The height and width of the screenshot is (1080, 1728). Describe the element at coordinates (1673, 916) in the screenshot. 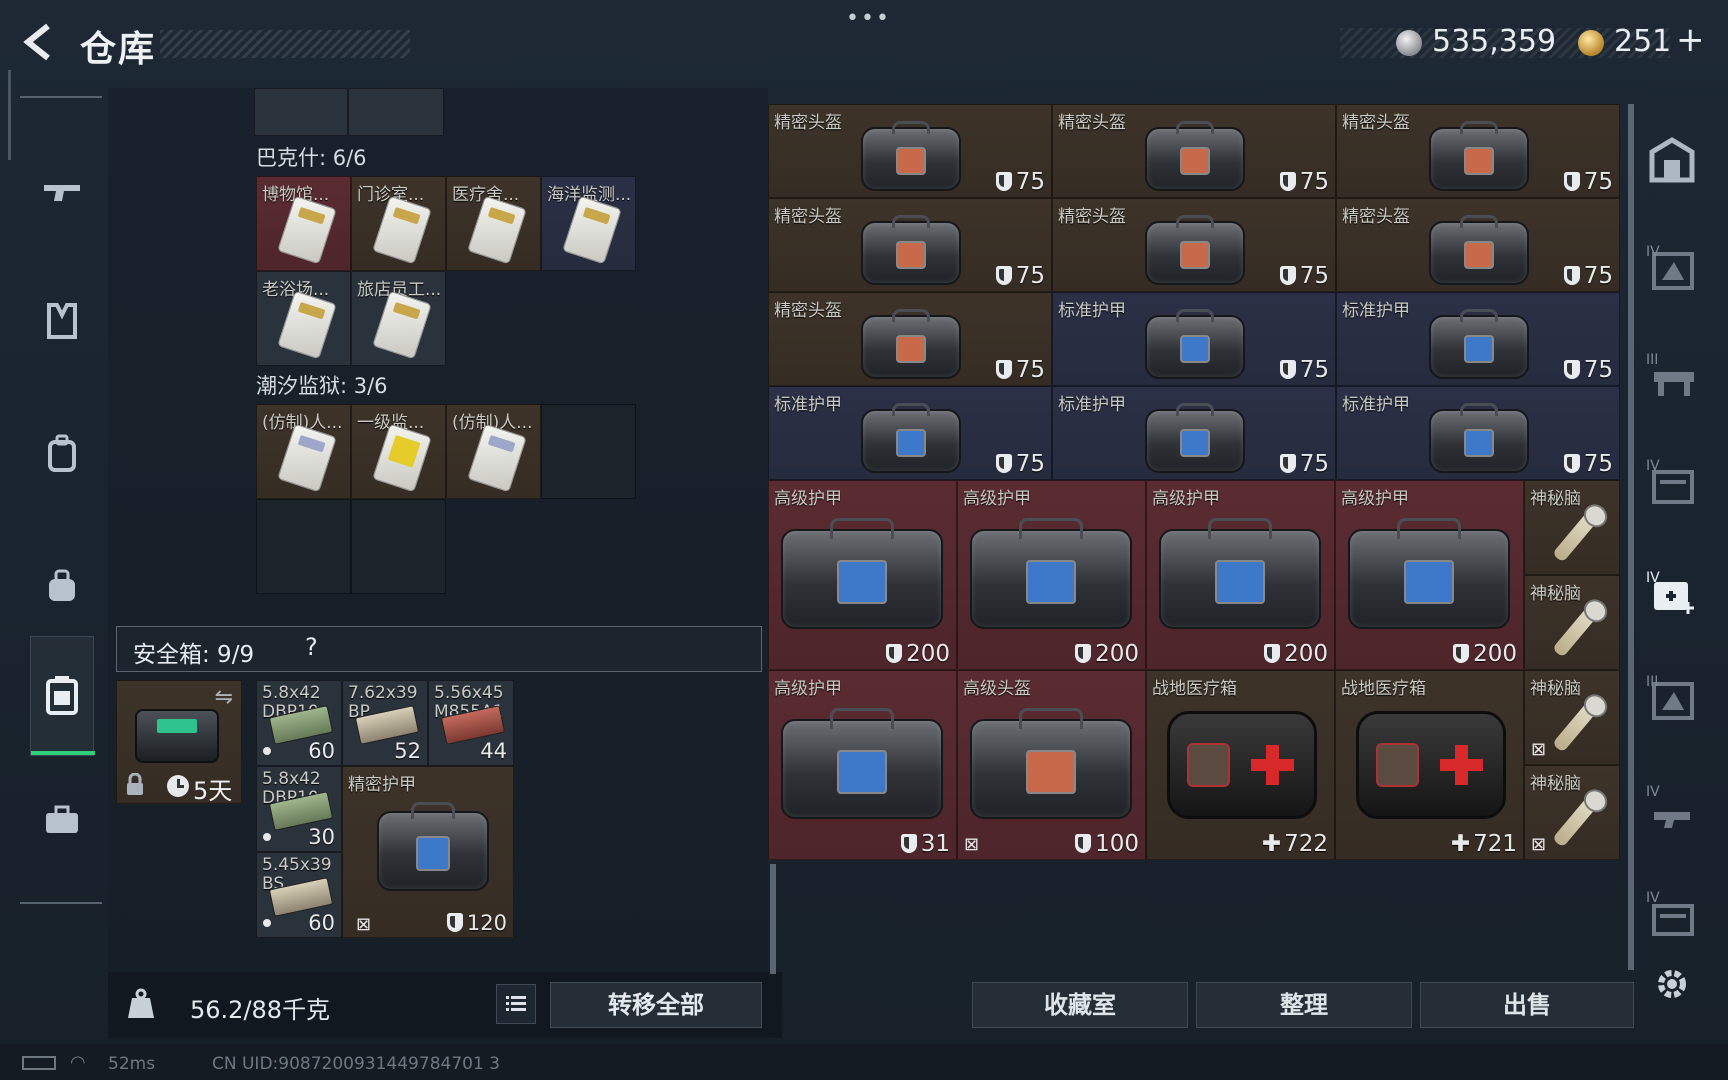

I see `storage-icon: IV` at that location.